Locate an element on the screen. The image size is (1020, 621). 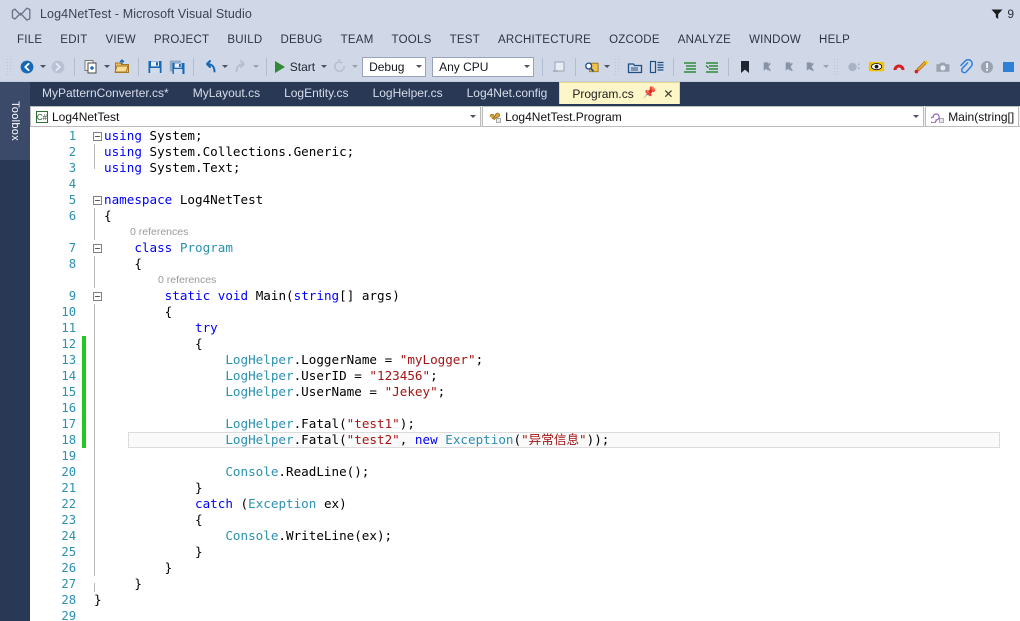
ozcode-reveal-icon is located at coordinates (876, 67).